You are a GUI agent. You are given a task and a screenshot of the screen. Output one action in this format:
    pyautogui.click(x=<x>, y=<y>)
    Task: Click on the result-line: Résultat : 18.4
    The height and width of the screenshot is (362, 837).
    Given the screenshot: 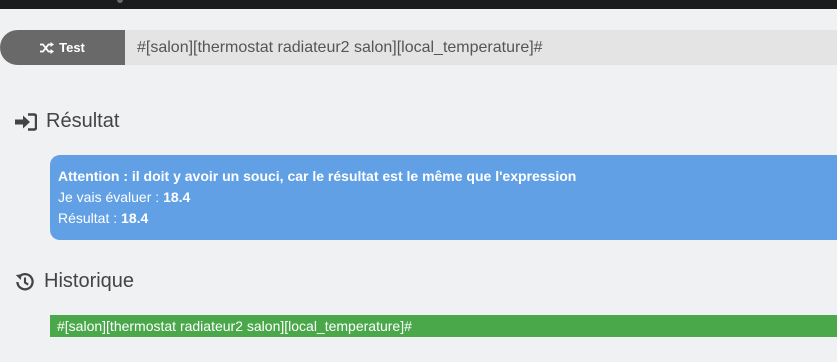 What is the action you would take?
    pyautogui.click(x=447, y=218)
    